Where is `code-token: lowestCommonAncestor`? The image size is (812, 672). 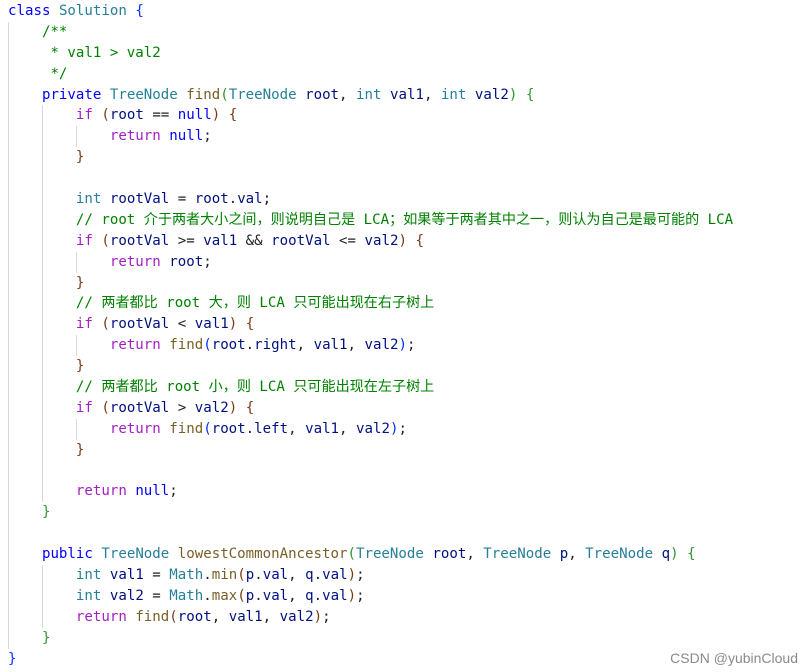
code-token: lowestCommonAncestor is located at coordinates (262, 554).